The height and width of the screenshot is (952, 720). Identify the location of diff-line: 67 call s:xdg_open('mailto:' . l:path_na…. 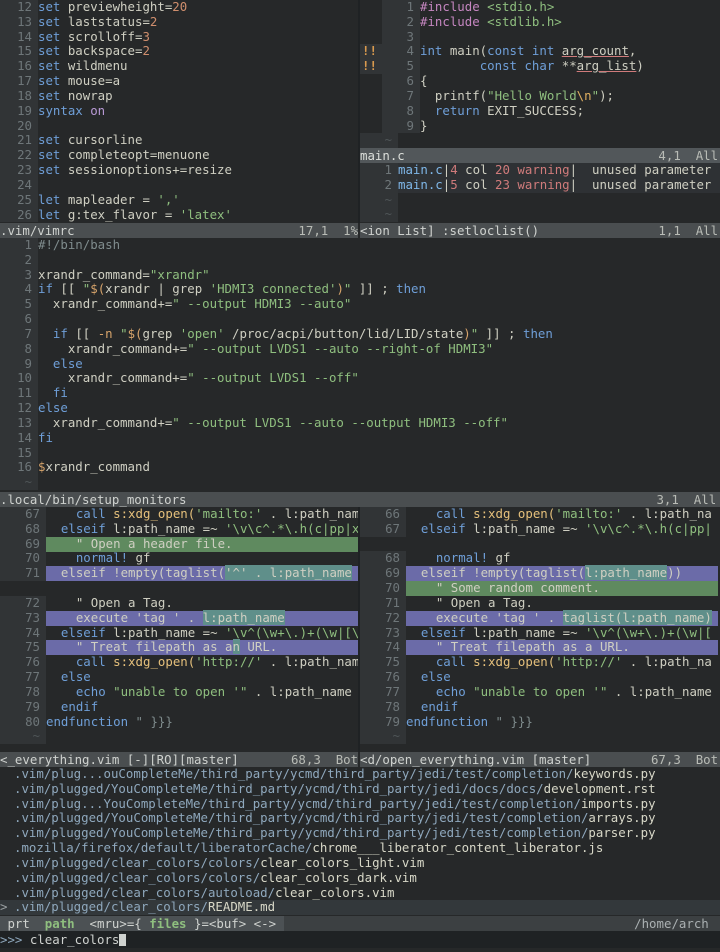
(179, 514).